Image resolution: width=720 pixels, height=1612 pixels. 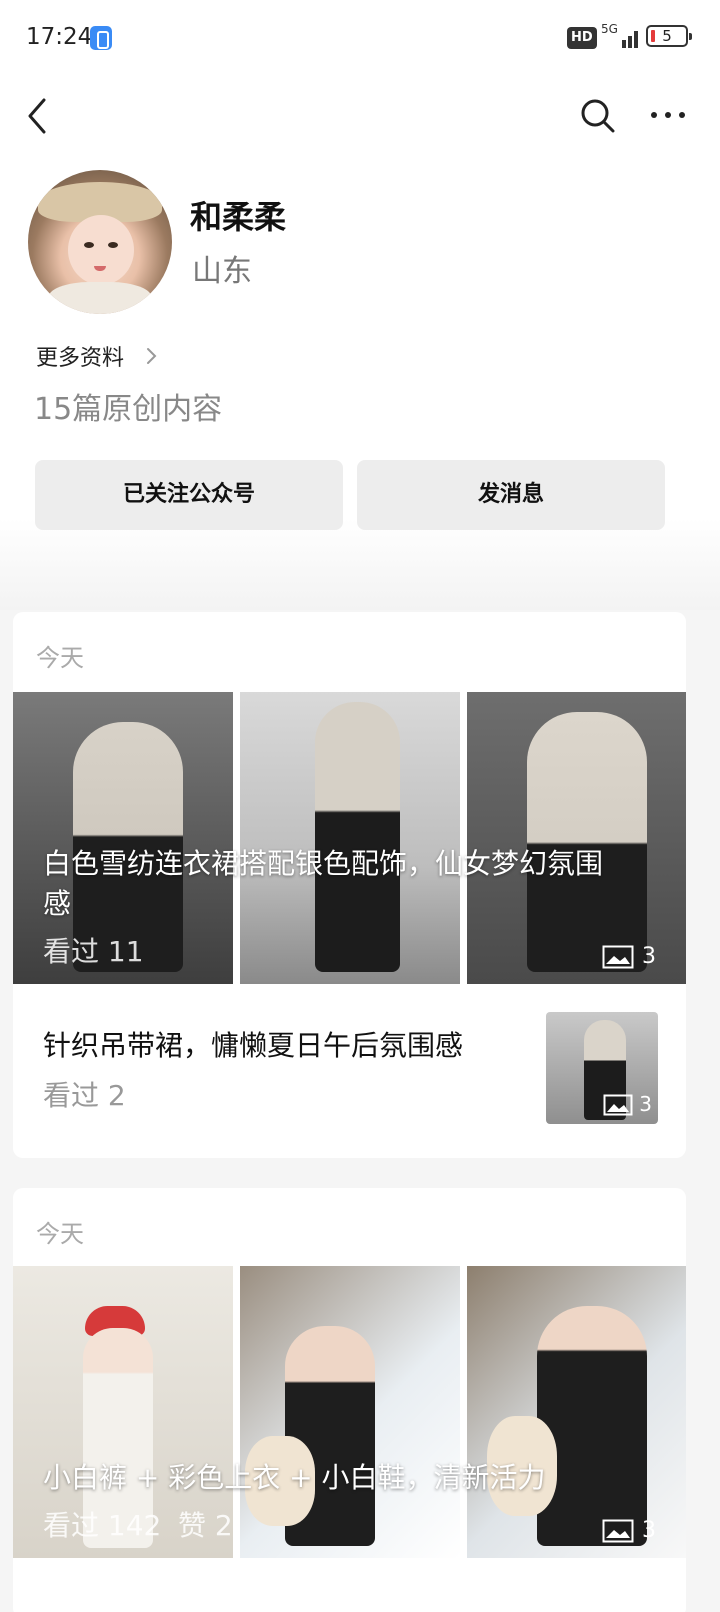 What do you see at coordinates (511, 495) in the screenshot?
I see `send-message-button: 发消息` at bounding box center [511, 495].